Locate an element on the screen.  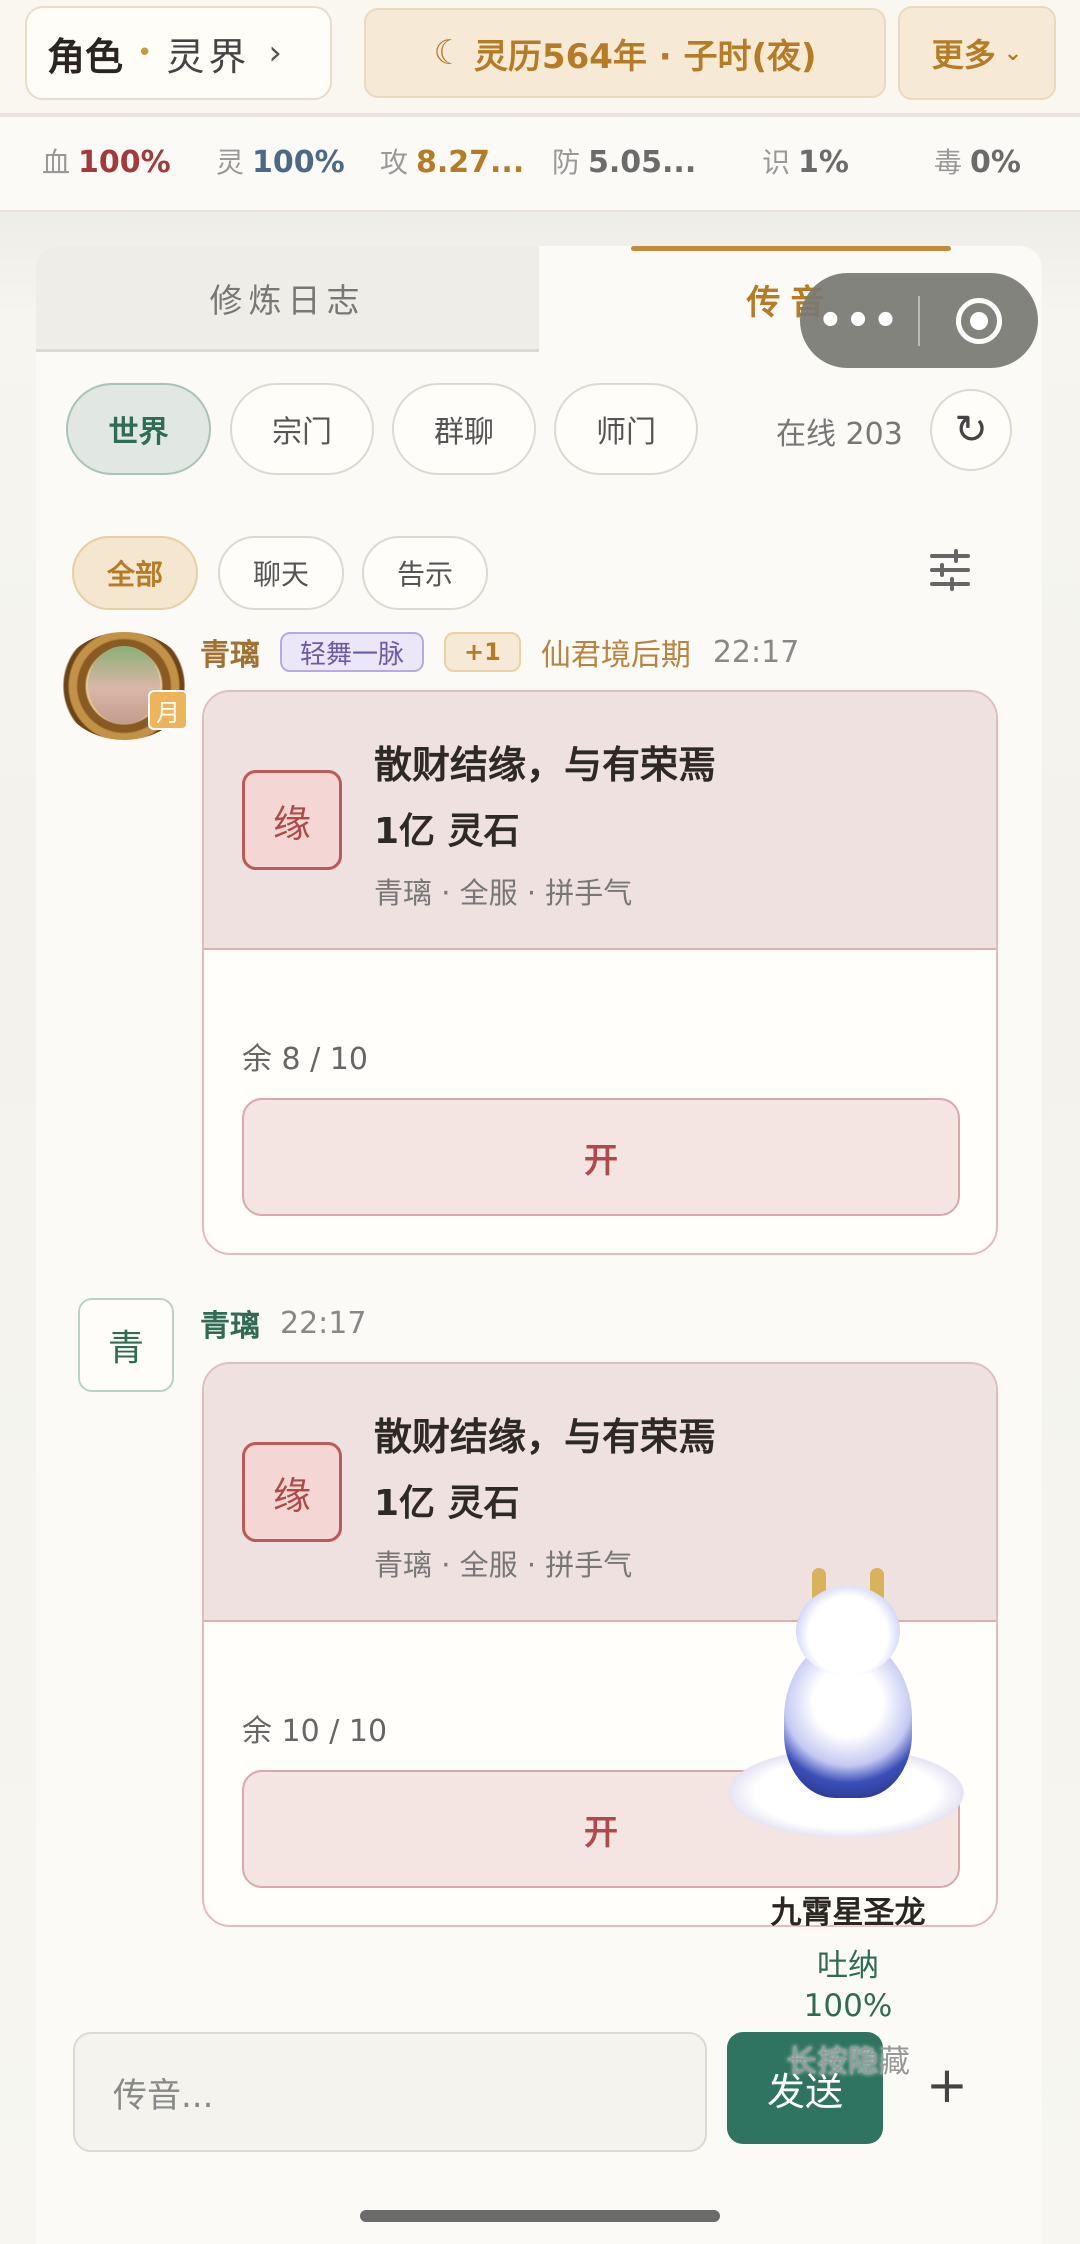
stat-sense-value: 1% is located at coordinates (823, 162).